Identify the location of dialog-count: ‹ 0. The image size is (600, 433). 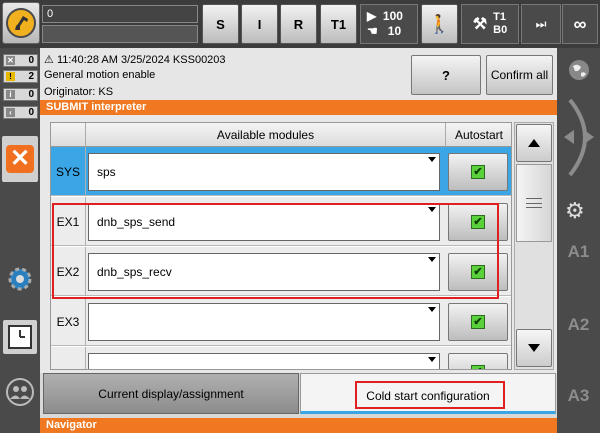
(20, 112).